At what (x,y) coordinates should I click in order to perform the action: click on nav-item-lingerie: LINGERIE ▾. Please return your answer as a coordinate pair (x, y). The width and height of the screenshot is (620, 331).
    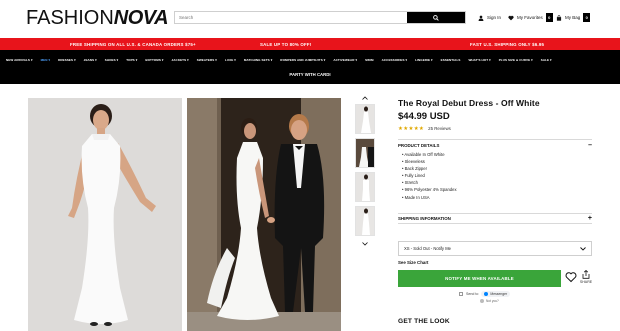
    Looking at the image, I should click on (424, 60).